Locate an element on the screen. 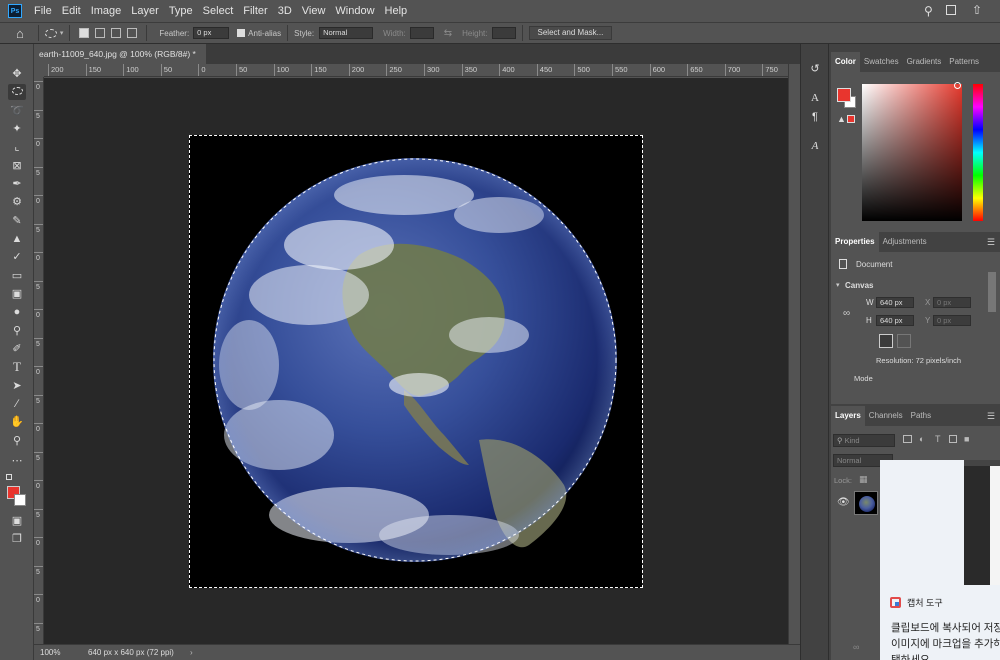 This screenshot has height=660, width=1000. search-icon: ⚲ is located at coordinates (928, 11).